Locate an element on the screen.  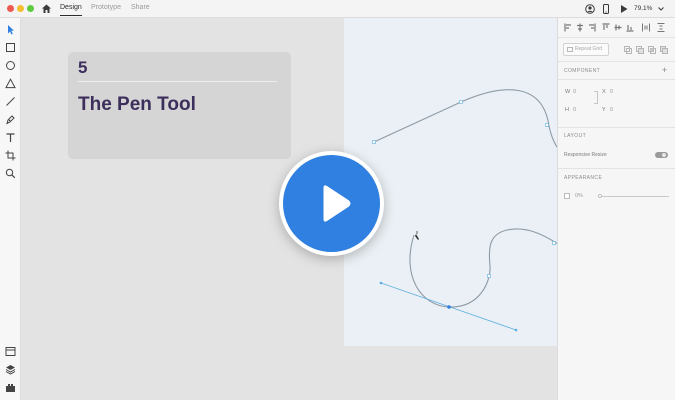
height-field: 0 is located at coordinates (574, 110).